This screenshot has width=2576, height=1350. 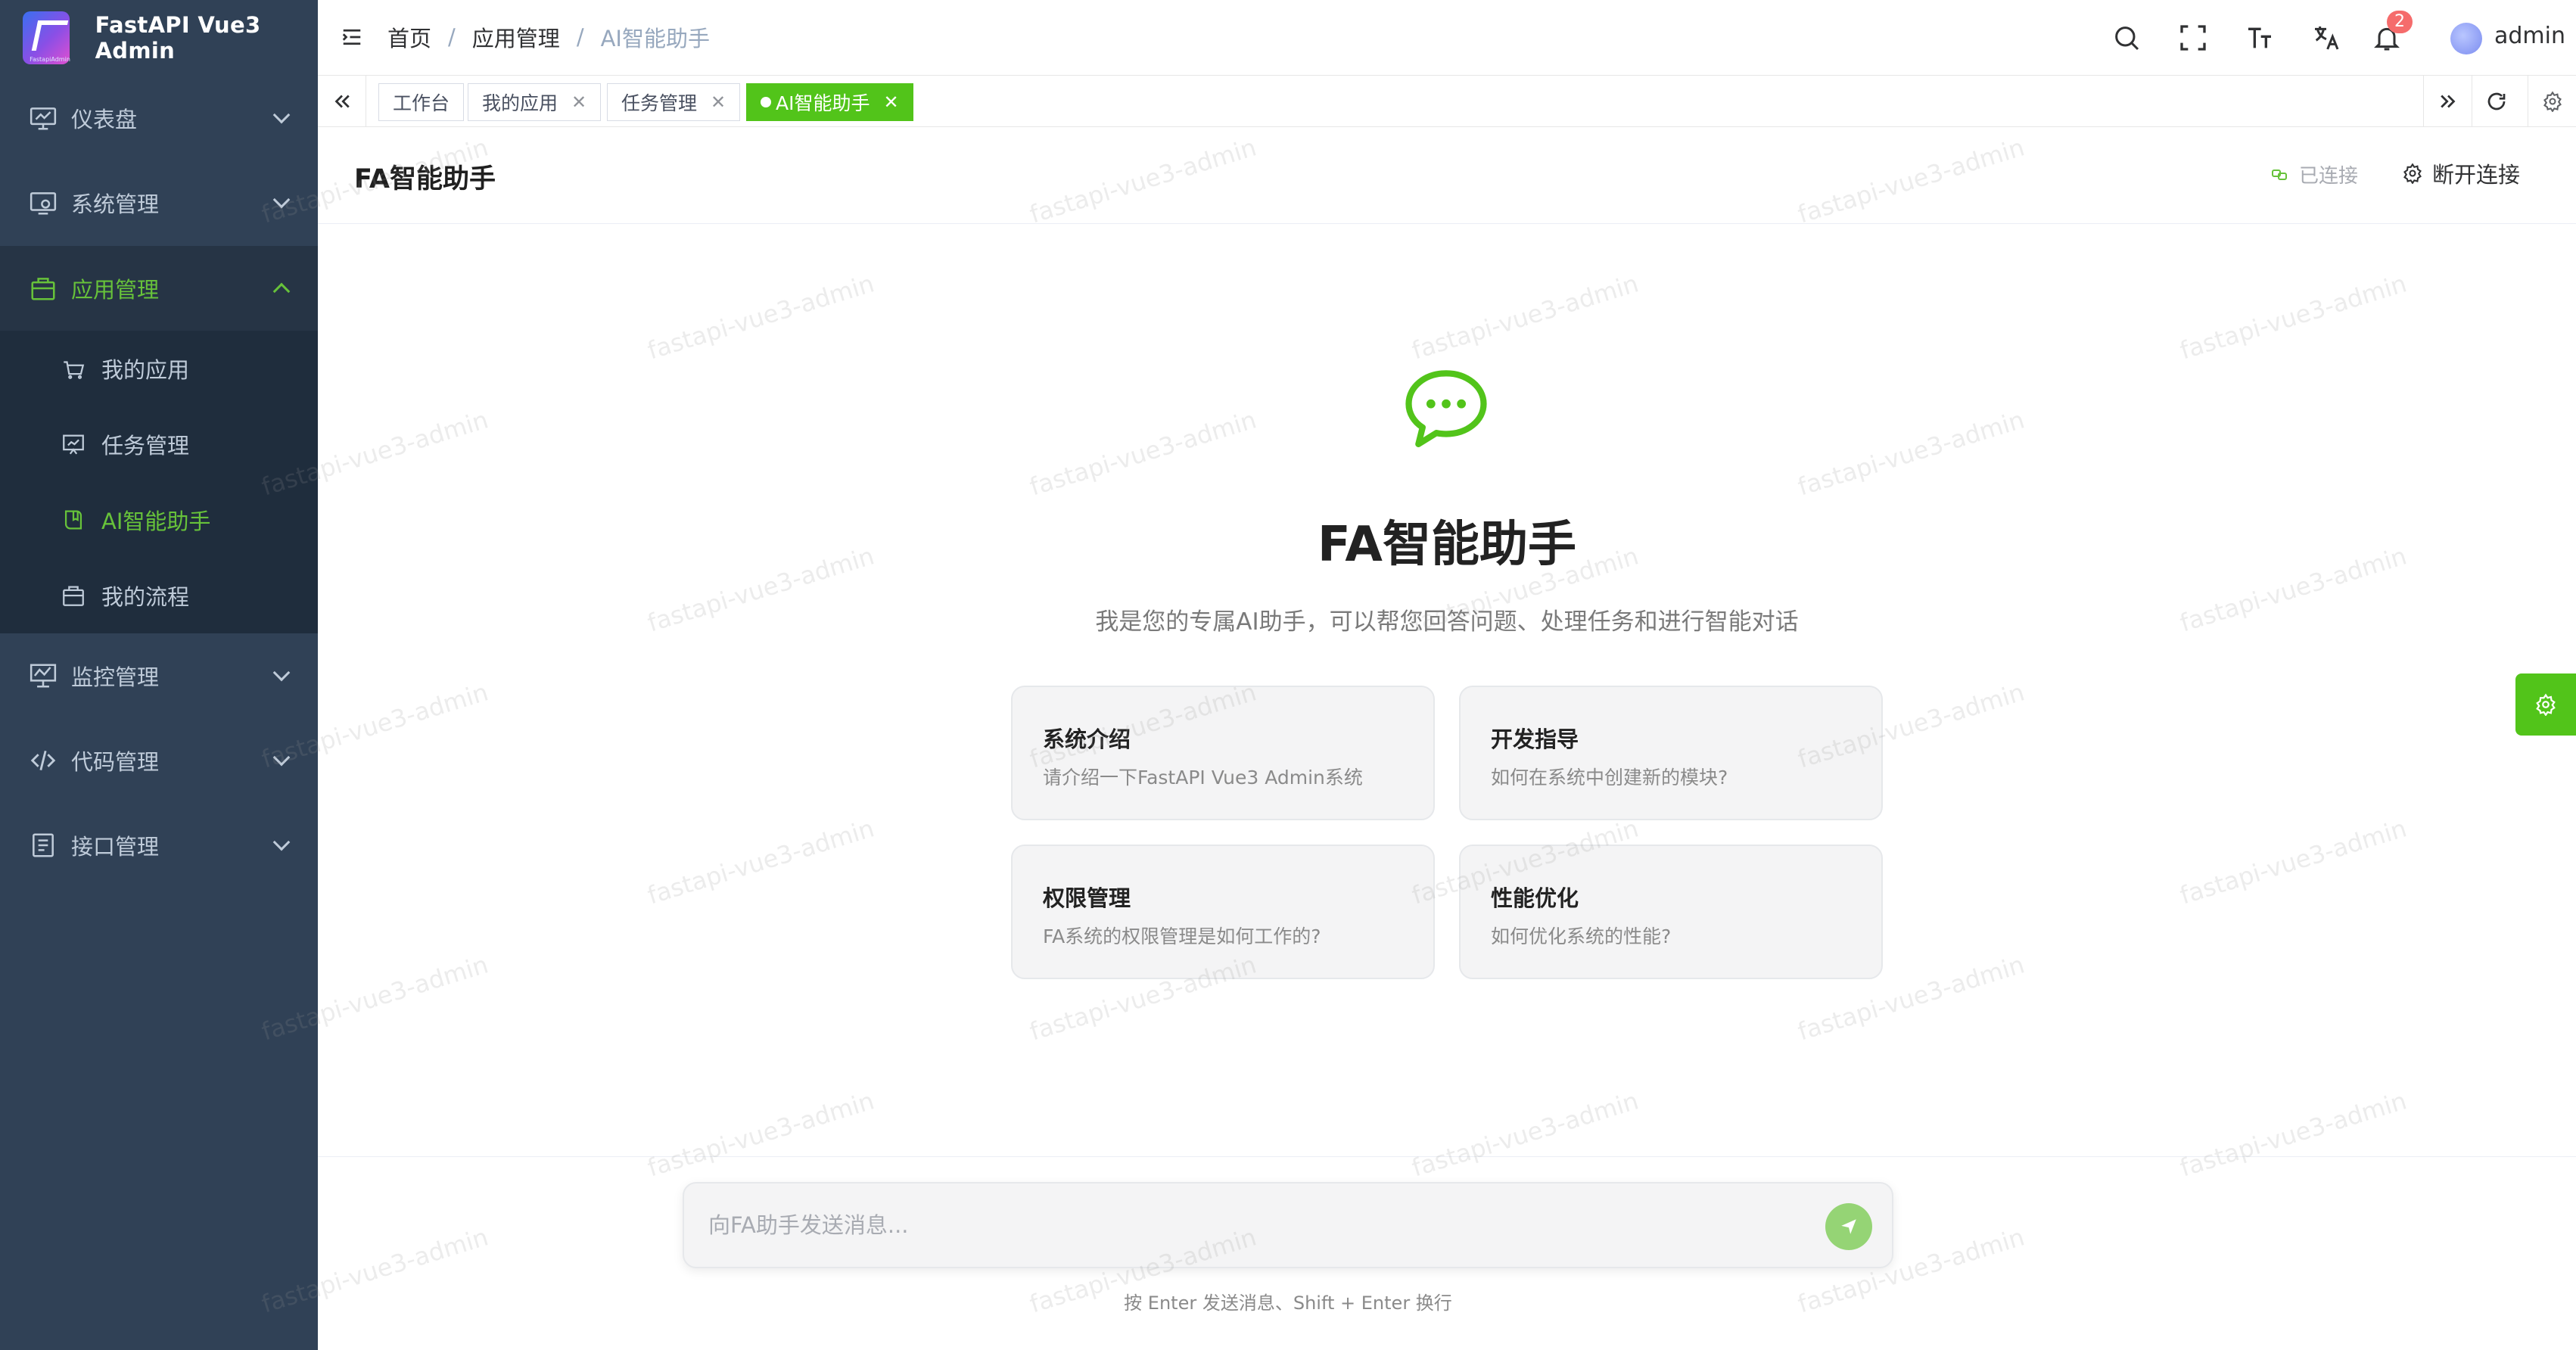 What do you see at coordinates (145, 446) in the screenshot?
I see `sidebar-subitem-label: 任务管理` at bounding box center [145, 446].